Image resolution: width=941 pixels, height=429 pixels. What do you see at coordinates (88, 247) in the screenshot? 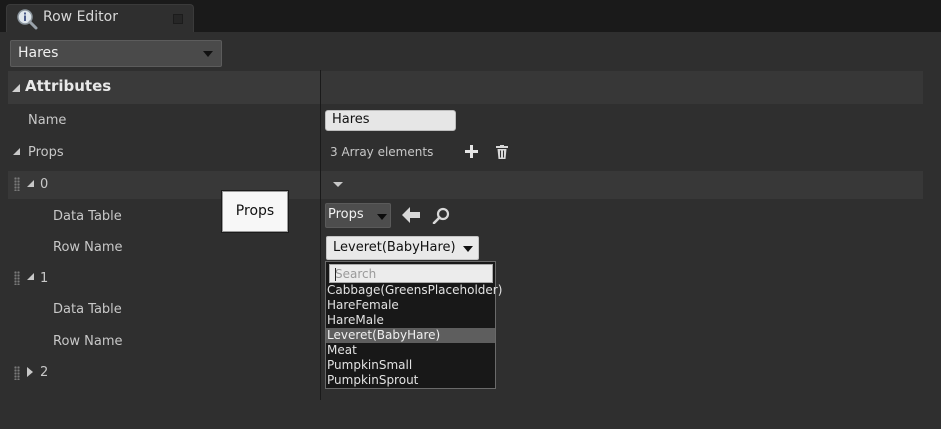
I see `element-0-row-name-label: Row Name` at bounding box center [88, 247].